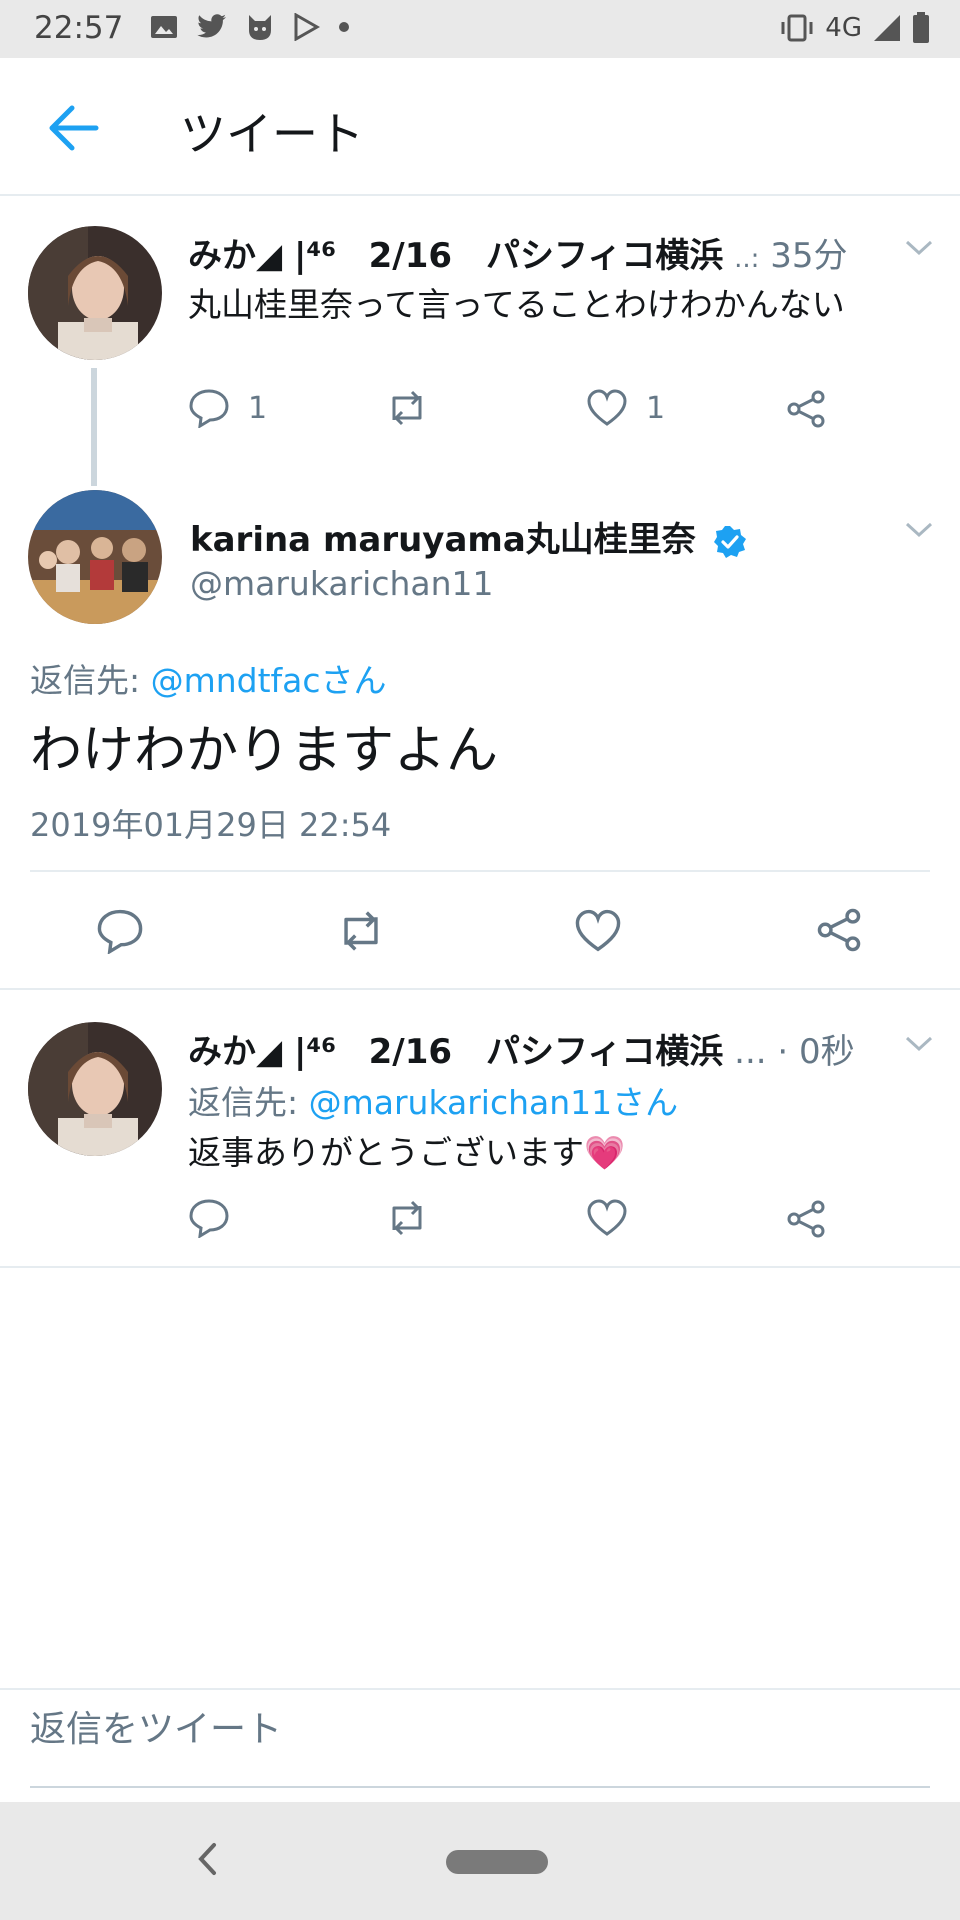 The image size is (960, 1920). Describe the element at coordinates (260, 27) in the screenshot. I see `cat-app-icon` at that location.